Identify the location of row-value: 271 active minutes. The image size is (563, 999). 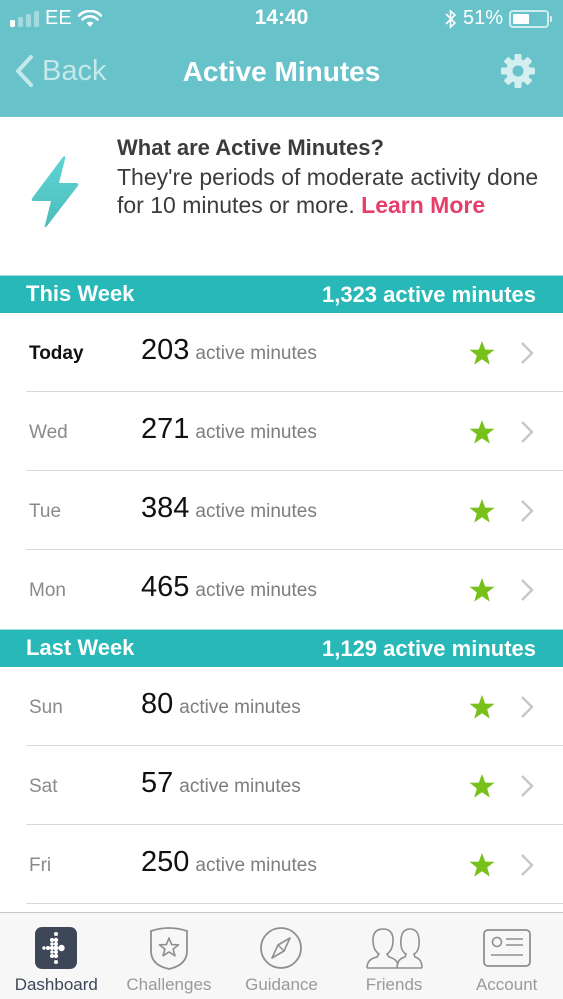
(229, 429).